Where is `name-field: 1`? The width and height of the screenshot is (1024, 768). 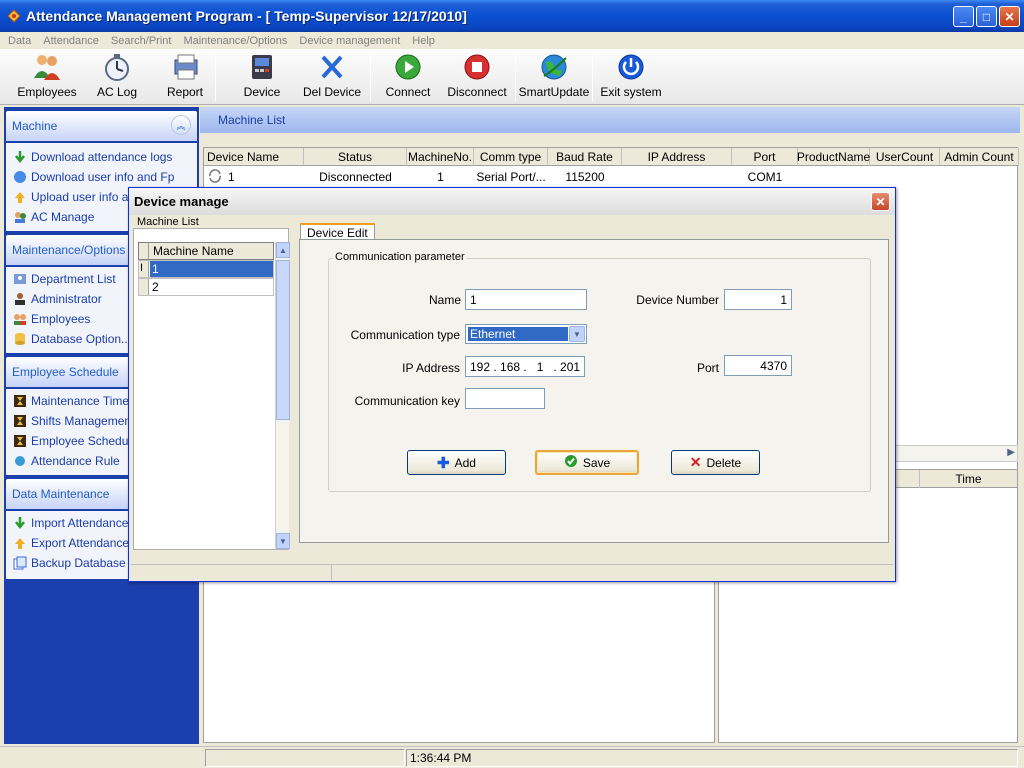
name-field: 1 is located at coordinates (526, 299).